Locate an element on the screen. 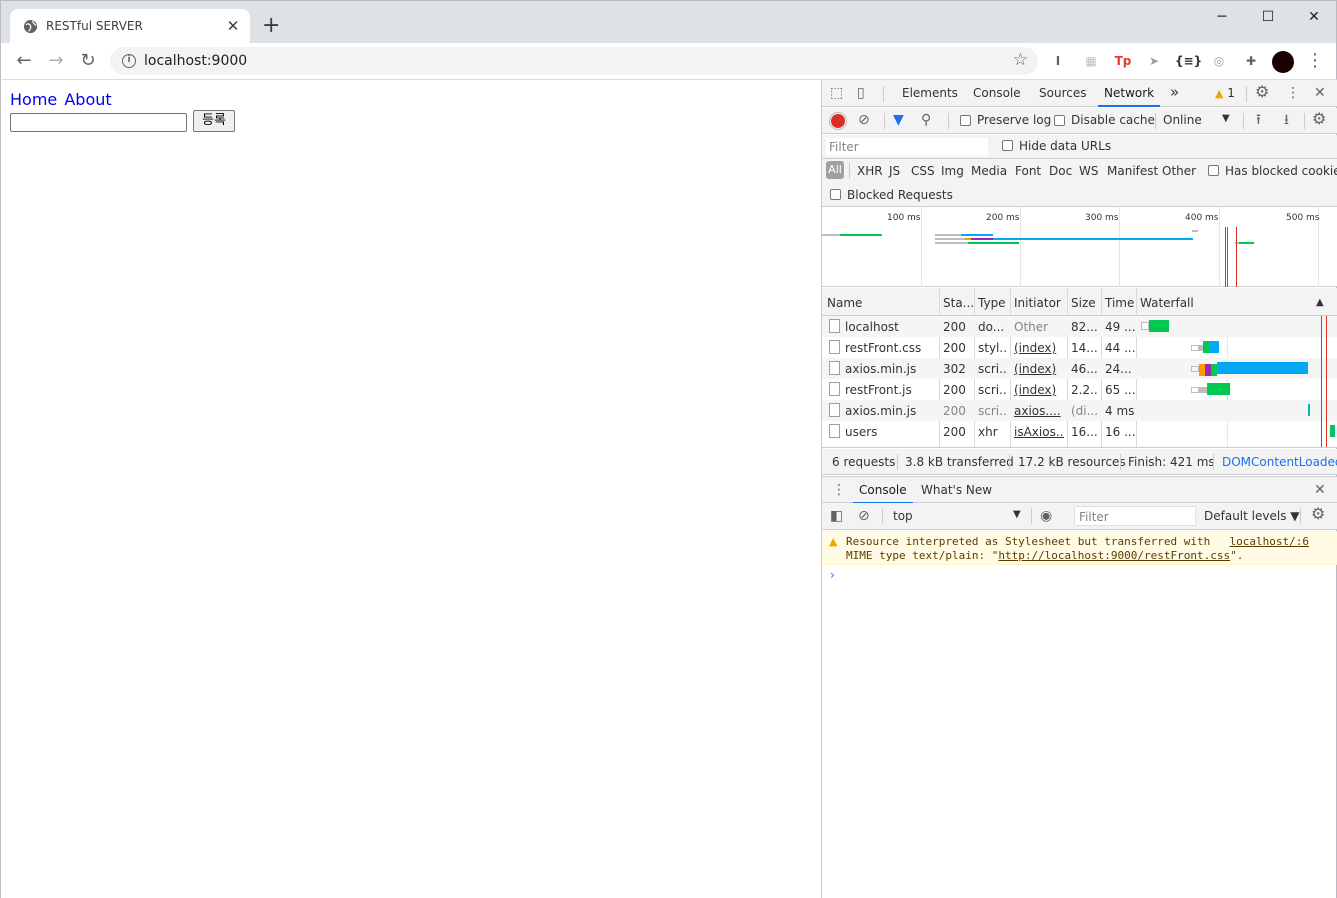 The image size is (1337, 898). home-link: Home is located at coordinates (33, 99).